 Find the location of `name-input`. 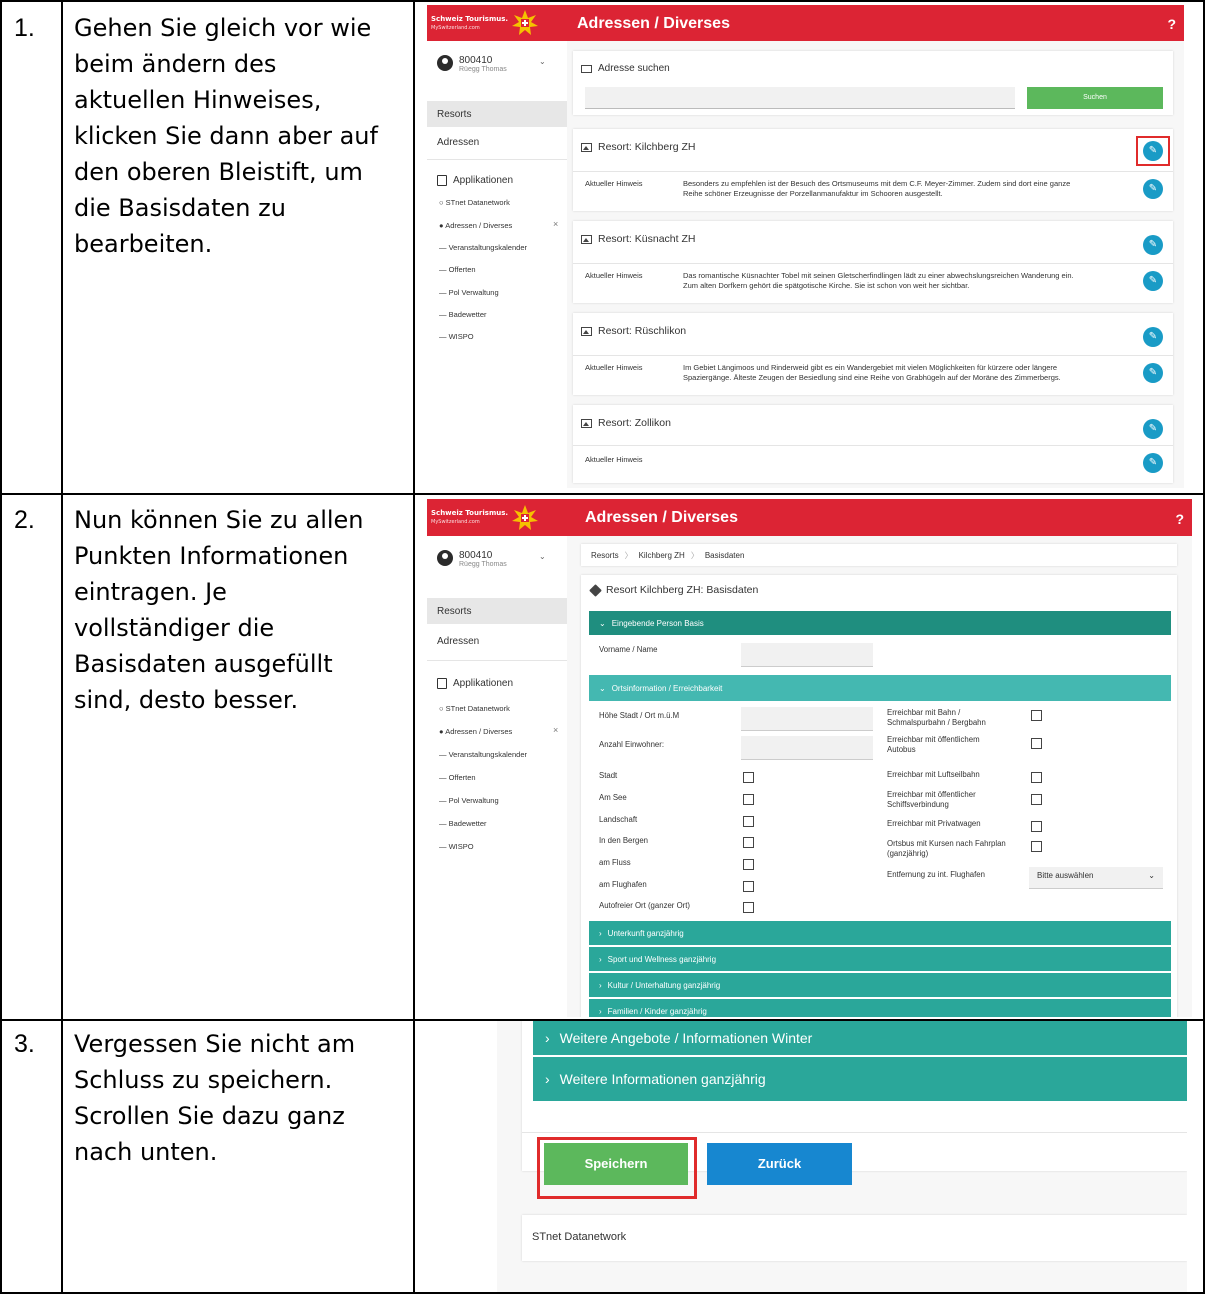

name-input is located at coordinates (807, 655).